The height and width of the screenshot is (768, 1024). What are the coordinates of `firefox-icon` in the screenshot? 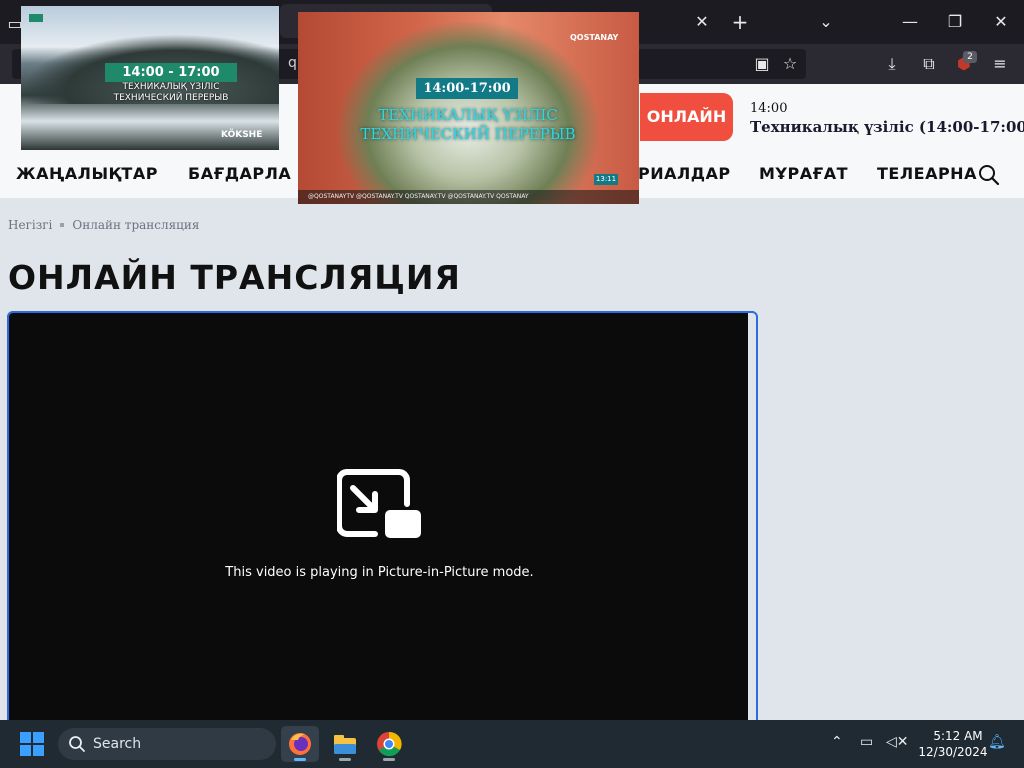 It's located at (300, 744).